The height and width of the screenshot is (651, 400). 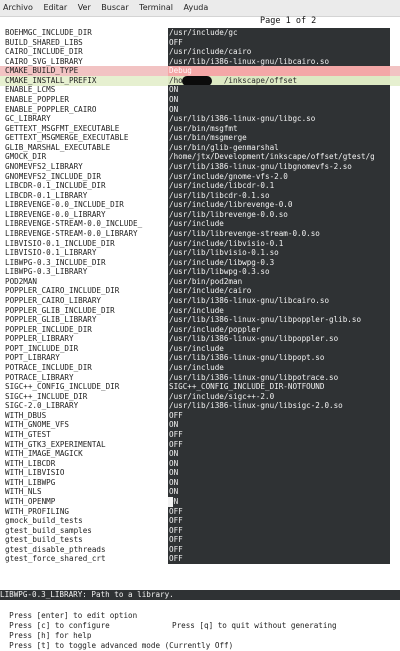 I want to click on cache-entry-row: POPPLER_GLIB_INCLUDE_DIR/usr/include, so click(x=200, y=310).